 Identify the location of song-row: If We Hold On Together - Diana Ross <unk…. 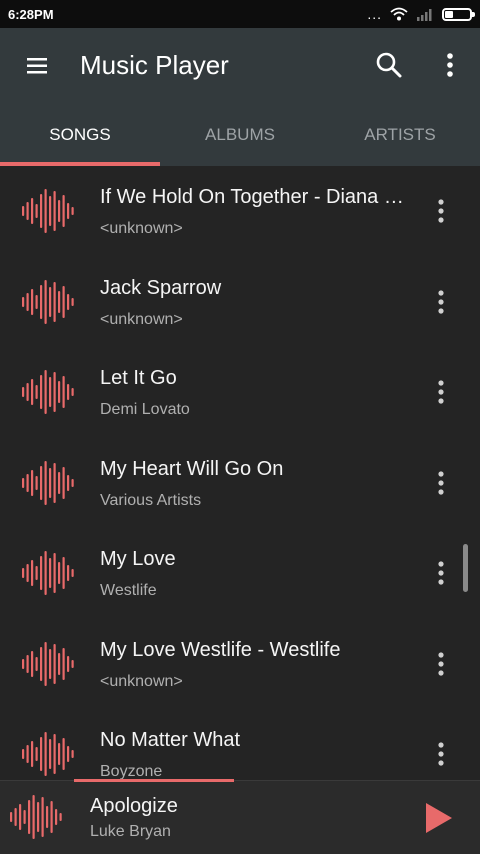
(240, 211).